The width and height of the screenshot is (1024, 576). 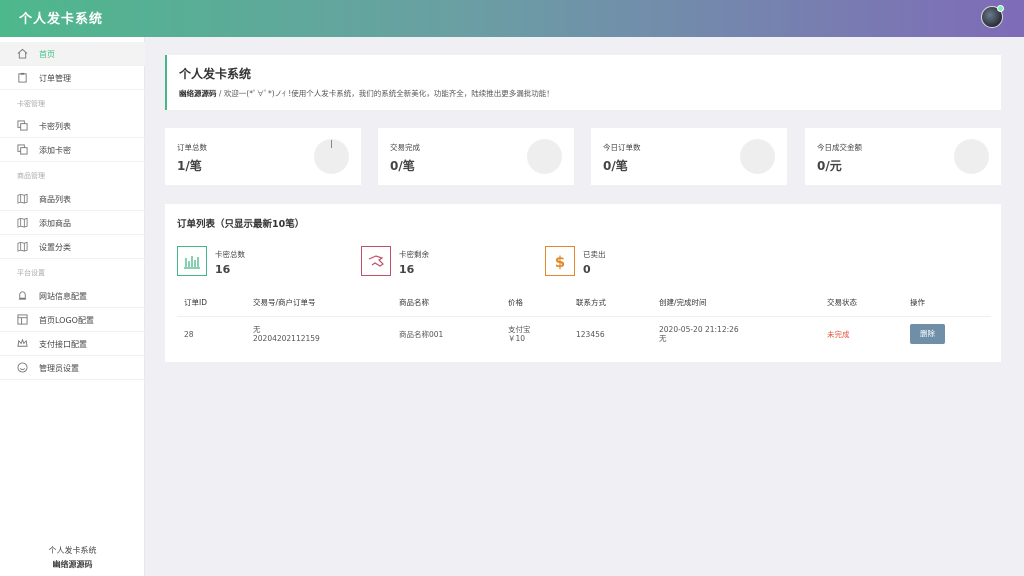 What do you see at coordinates (192, 147) in the screenshot?
I see `stat-label: 订单总数` at bounding box center [192, 147].